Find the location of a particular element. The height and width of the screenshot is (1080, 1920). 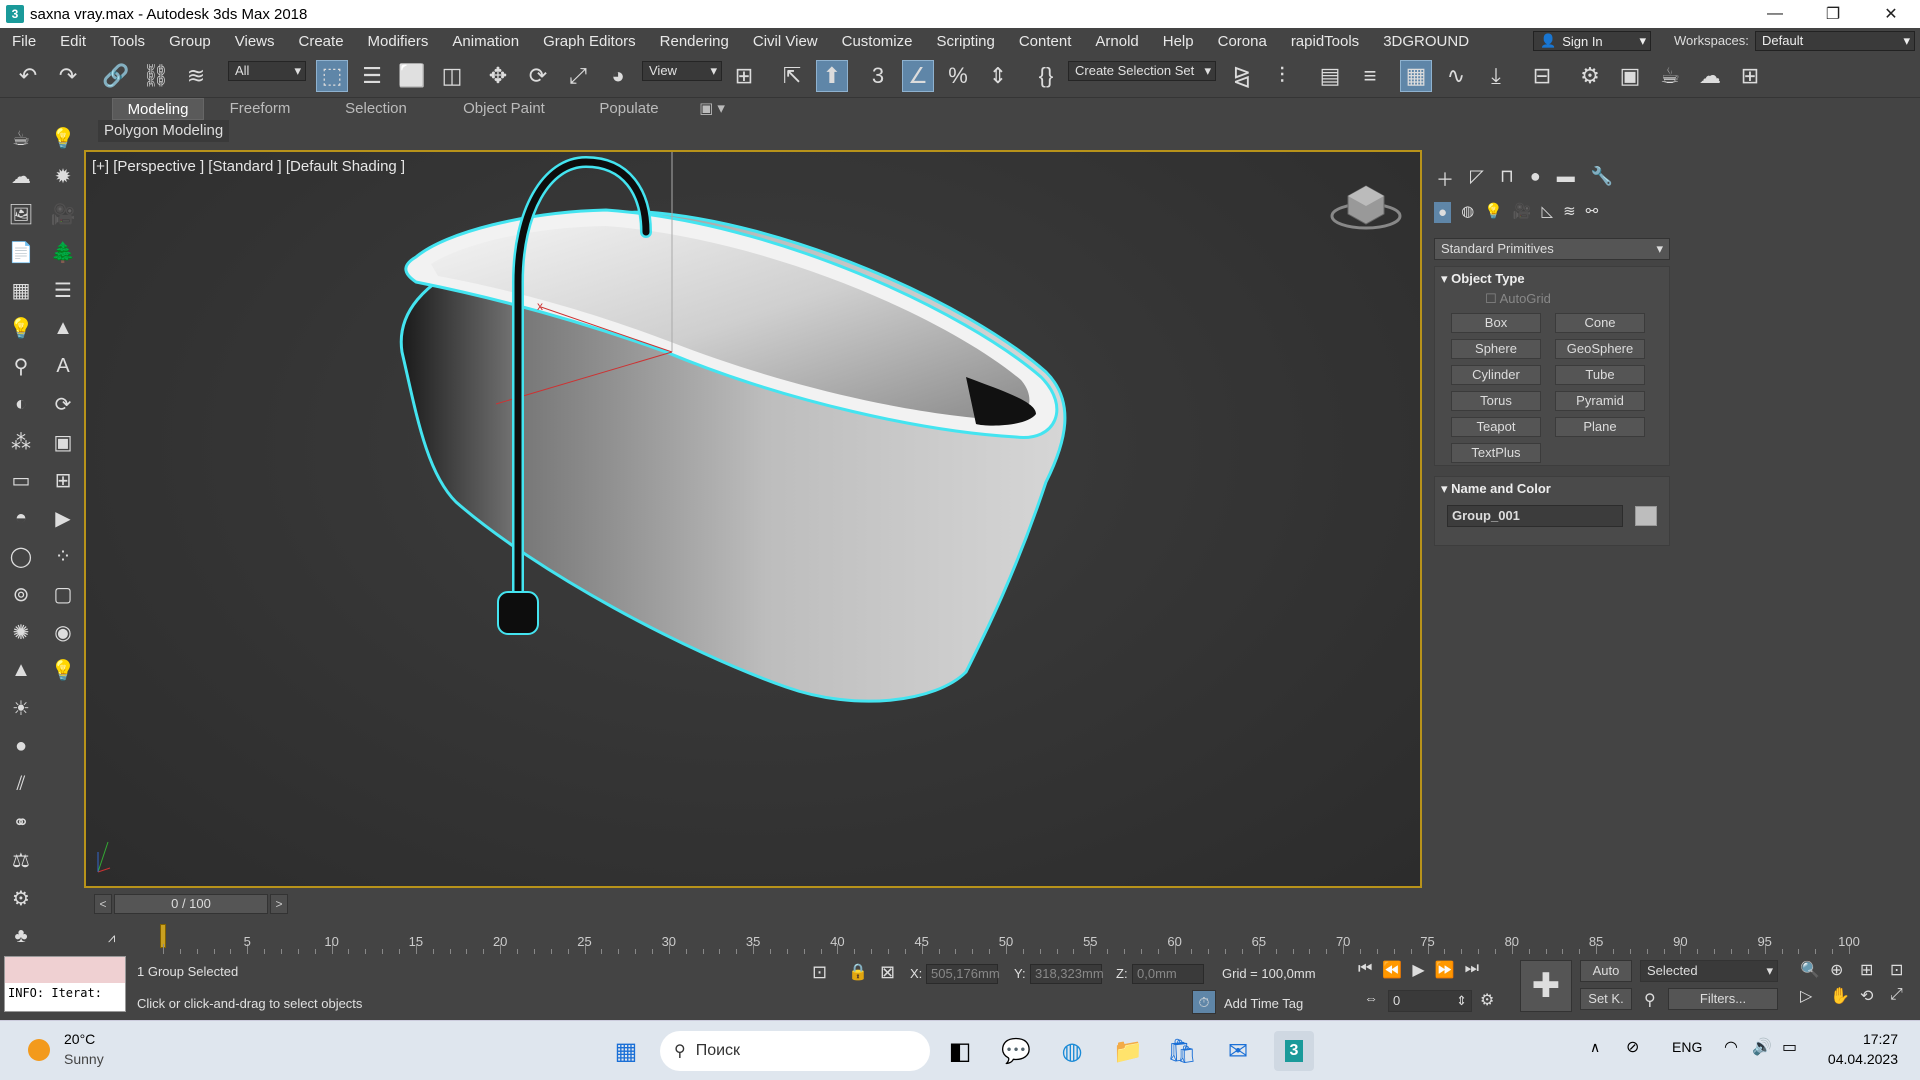

cloud-icon: ☁ is located at coordinates (21, 176).